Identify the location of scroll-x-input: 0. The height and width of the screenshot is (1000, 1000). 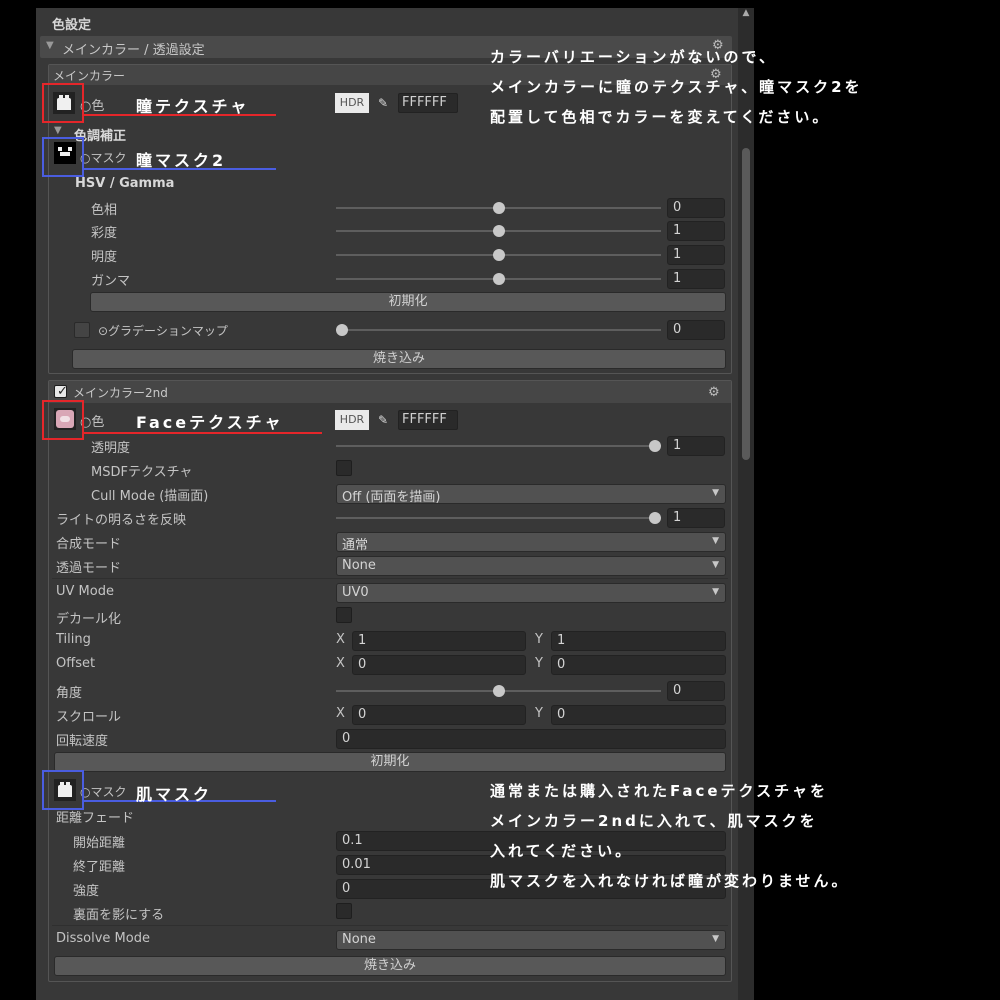
(439, 715).